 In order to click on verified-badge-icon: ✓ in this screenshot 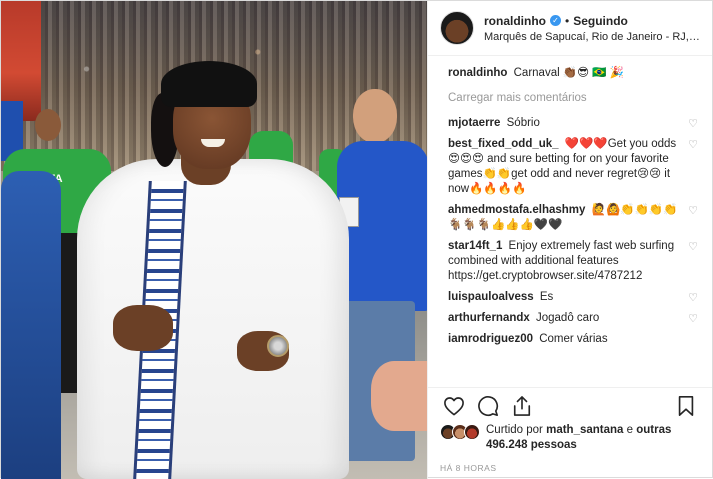, I will do `click(555, 20)`.